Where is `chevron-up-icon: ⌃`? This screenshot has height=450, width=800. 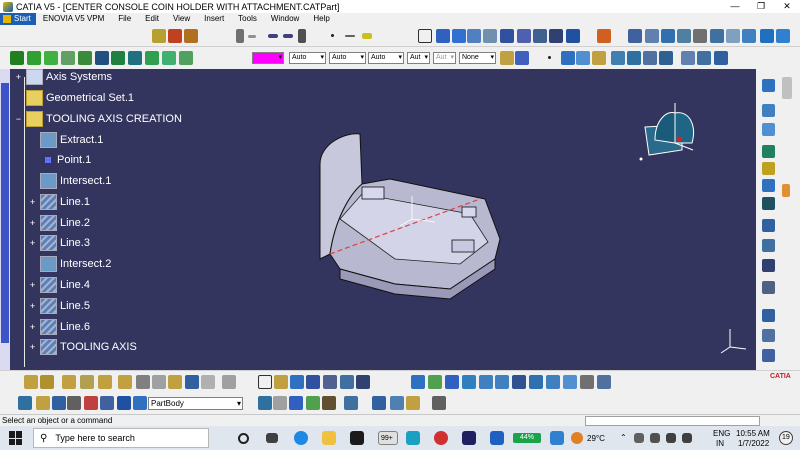
chevron-up-icon: ⌃ is located at coordinates (623, 437).